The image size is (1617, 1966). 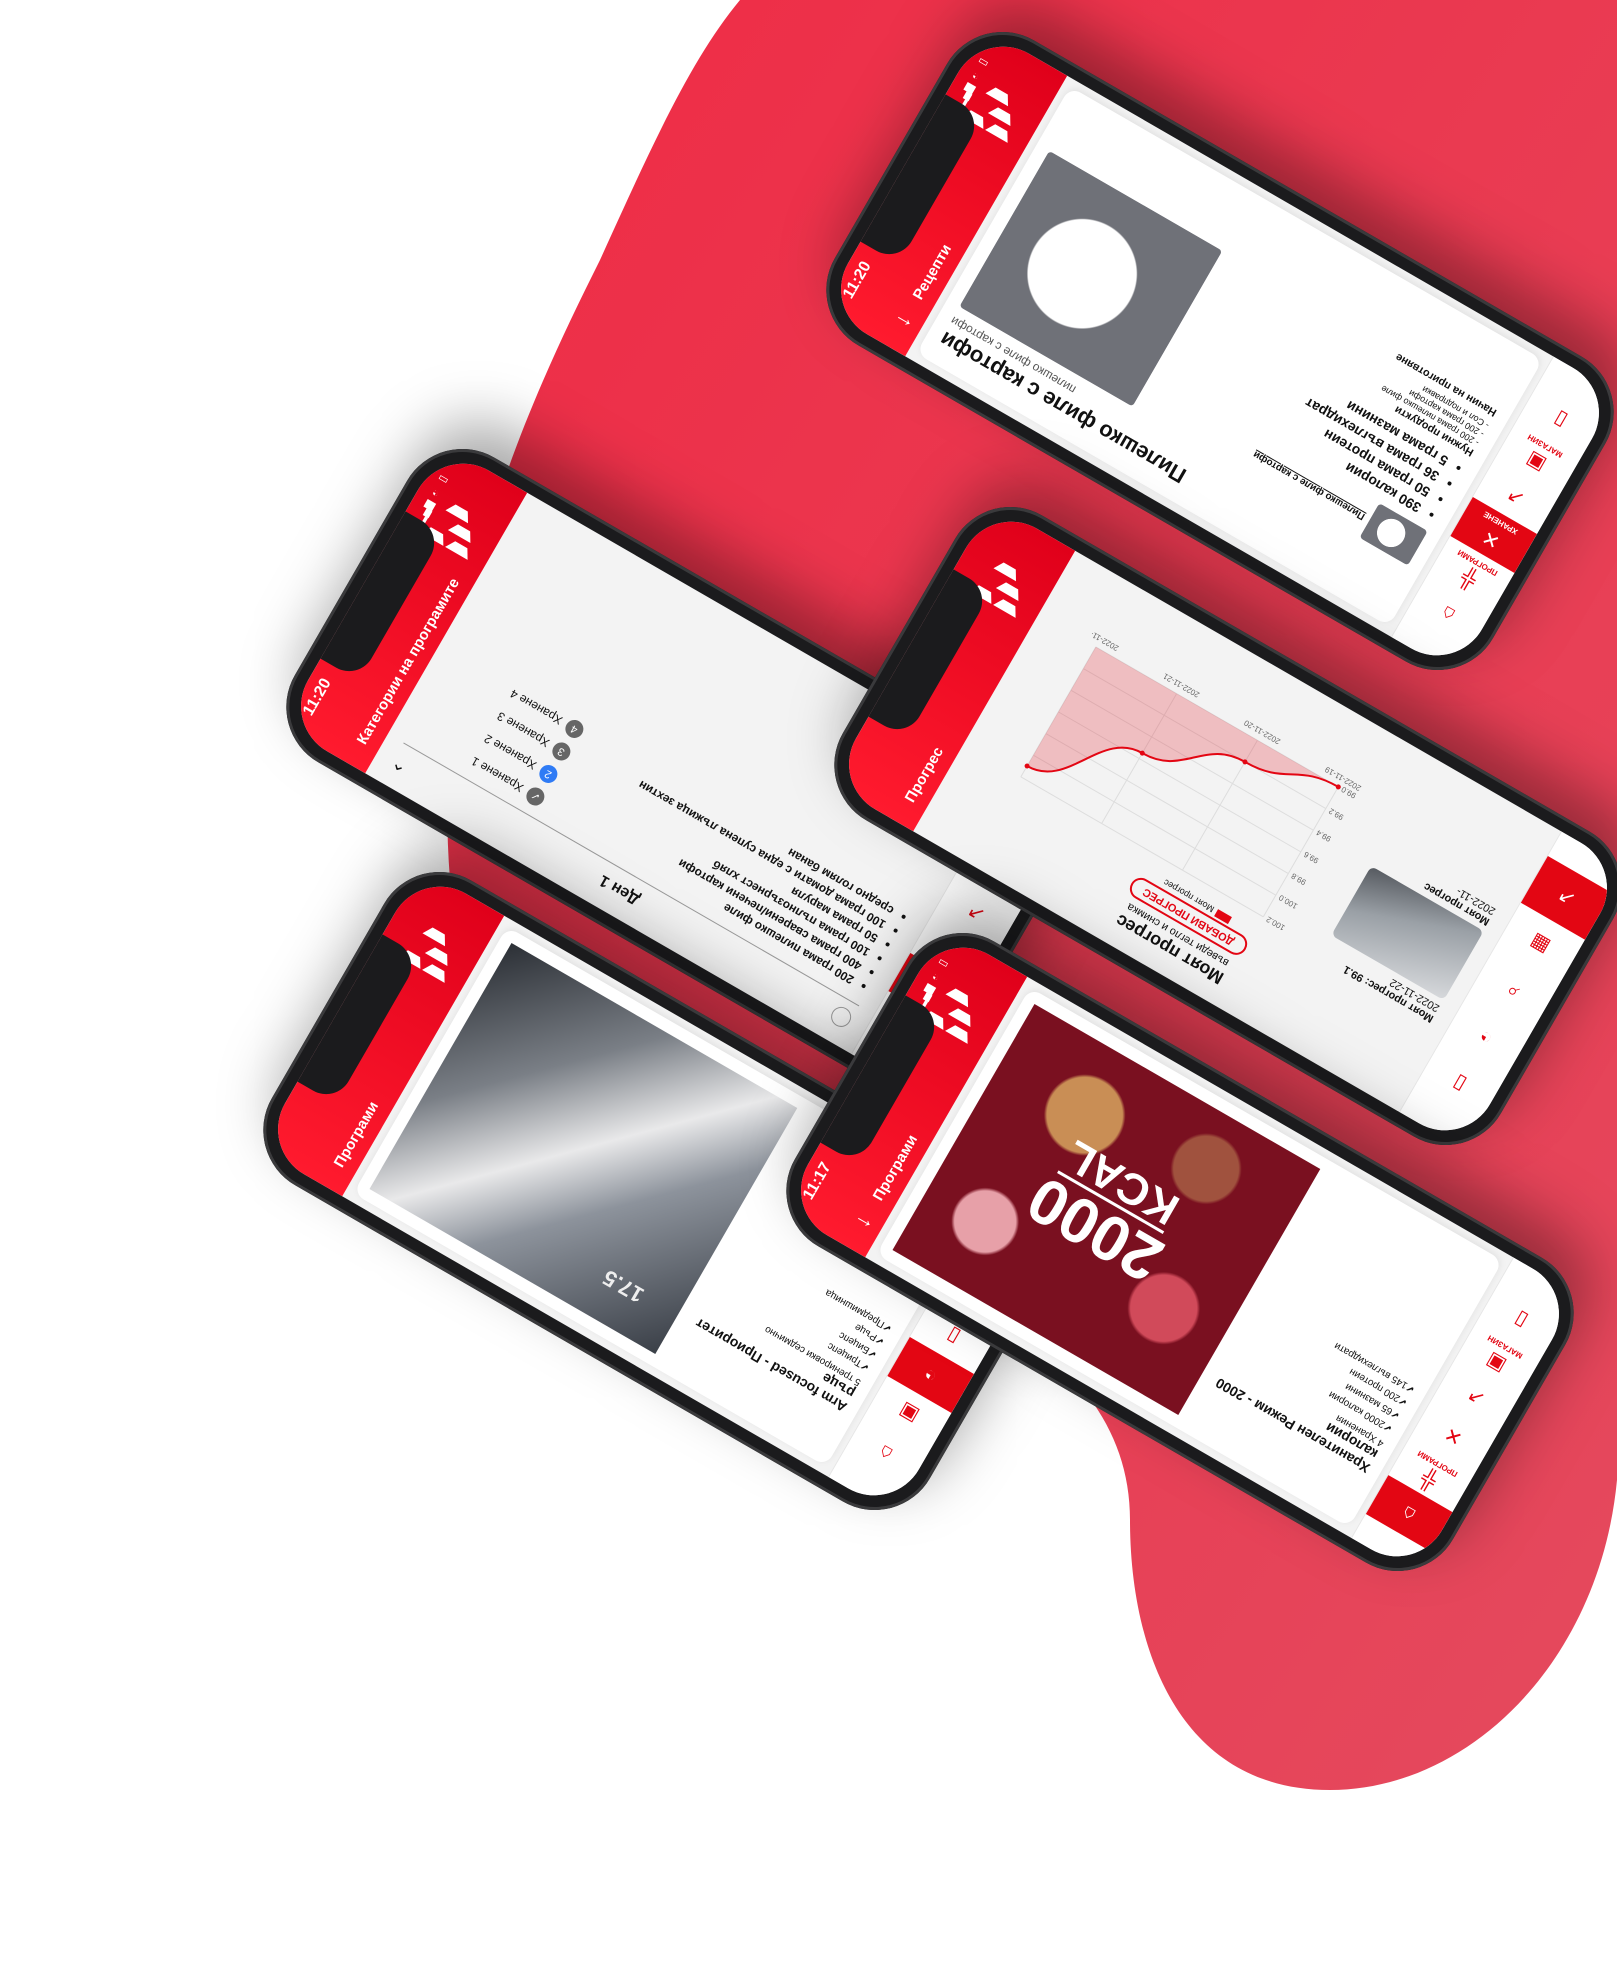 I want to click on day-title: Ден 1, so click(x=619, y=890).